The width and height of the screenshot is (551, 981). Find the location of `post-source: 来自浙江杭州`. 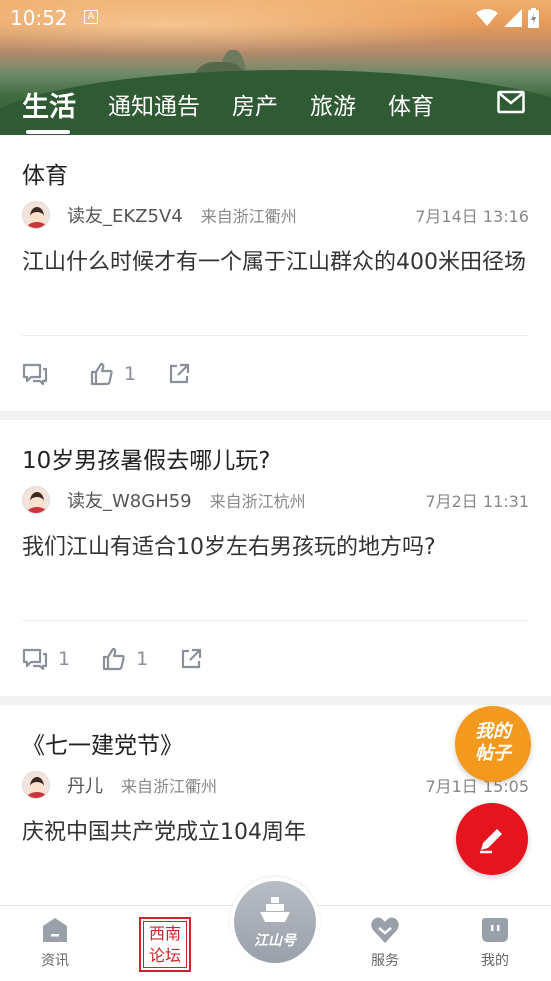

post-source: 来自浙江杭州 is located at coordinates (257, 501).